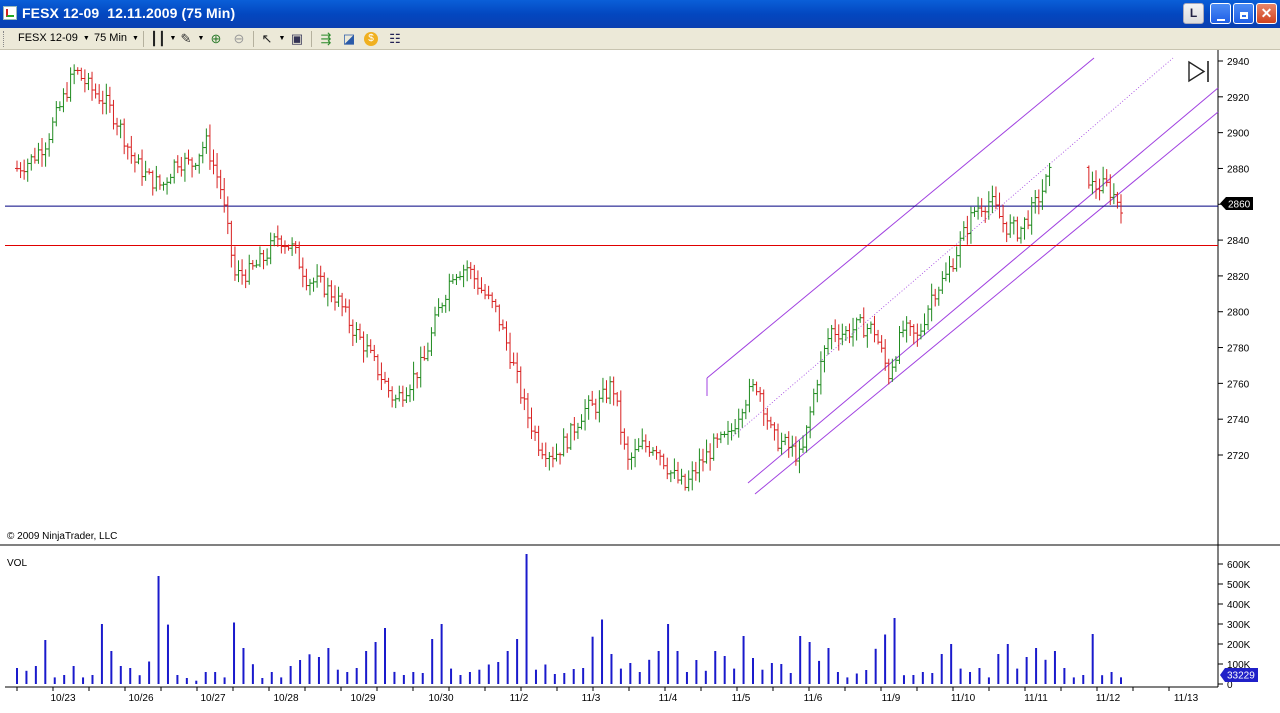 This screenshot has width=1280, height=713. Describe the element at coordinates (158, 39) in the screenshot. I see `bar-type-icon: ┃┃` at that location.